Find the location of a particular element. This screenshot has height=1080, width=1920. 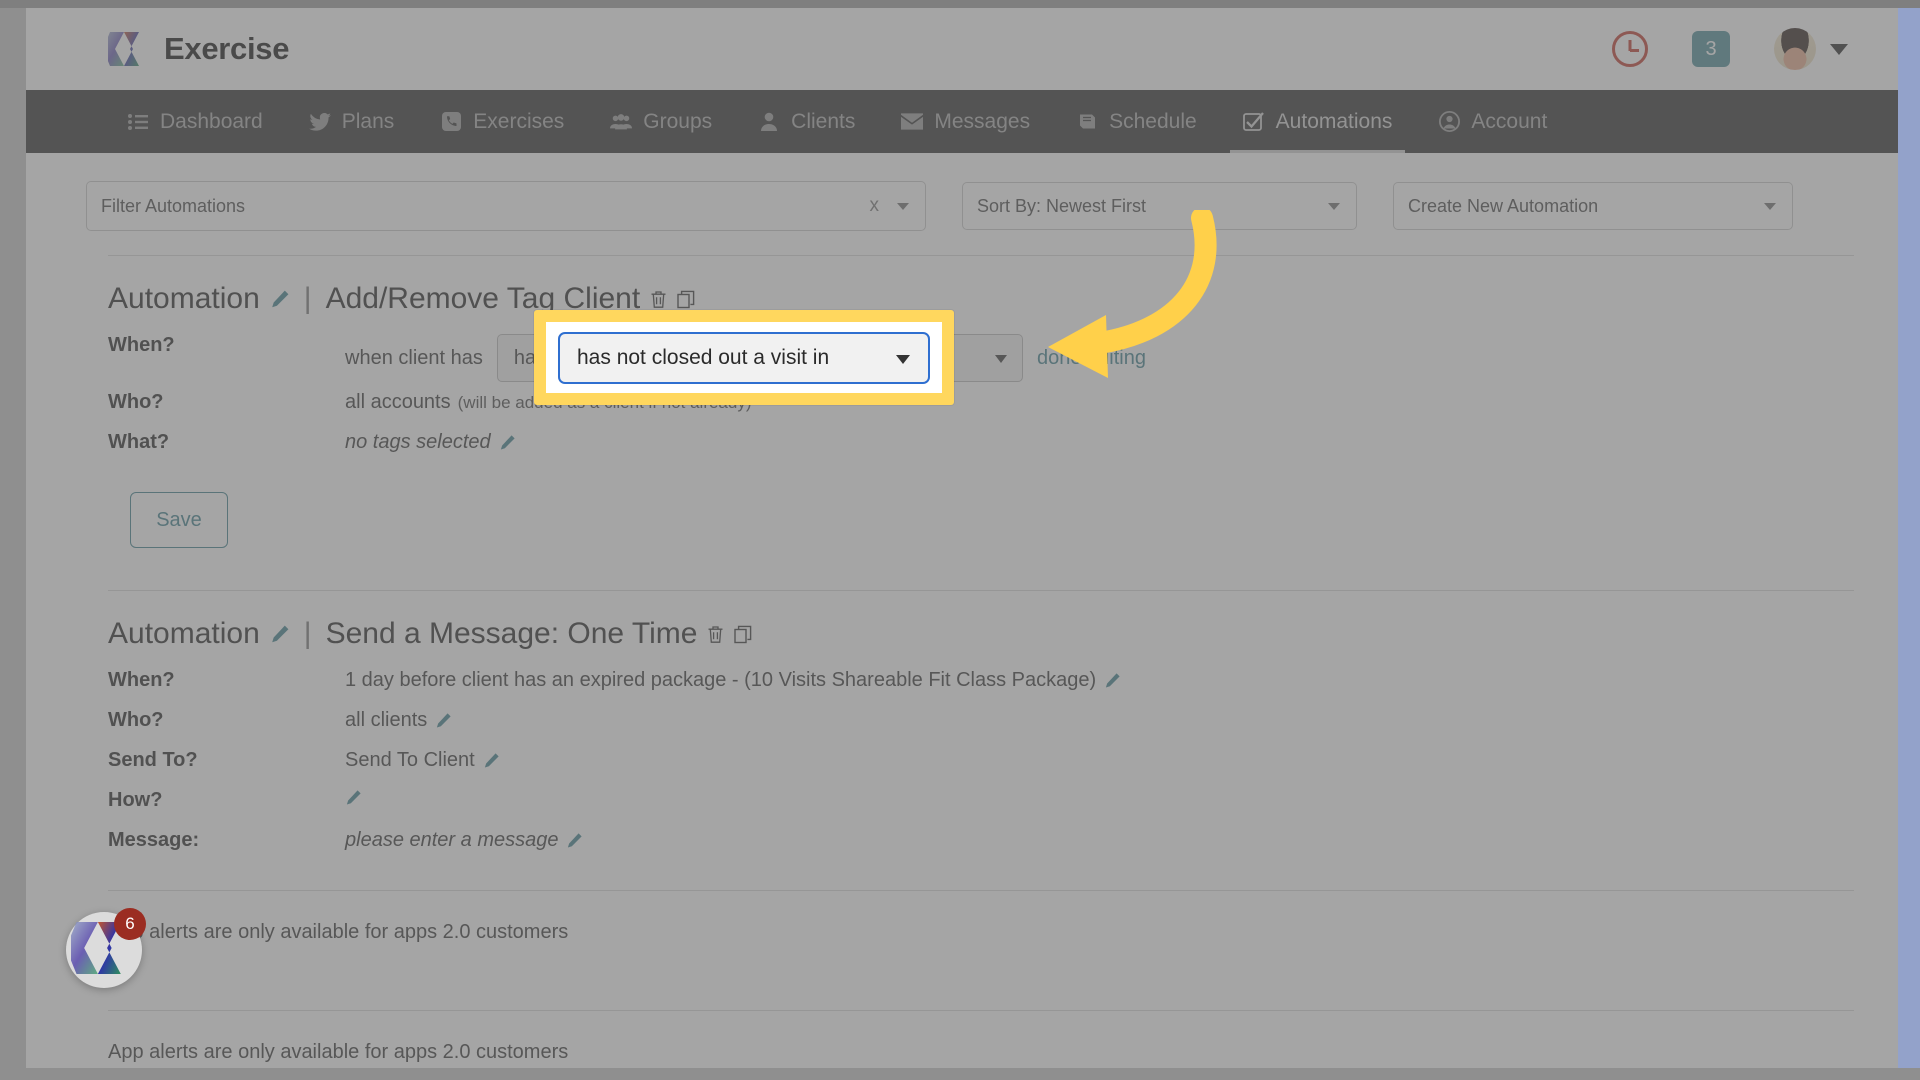

nav-item-schedule: Schedule is located at coordinates (1136, 121).